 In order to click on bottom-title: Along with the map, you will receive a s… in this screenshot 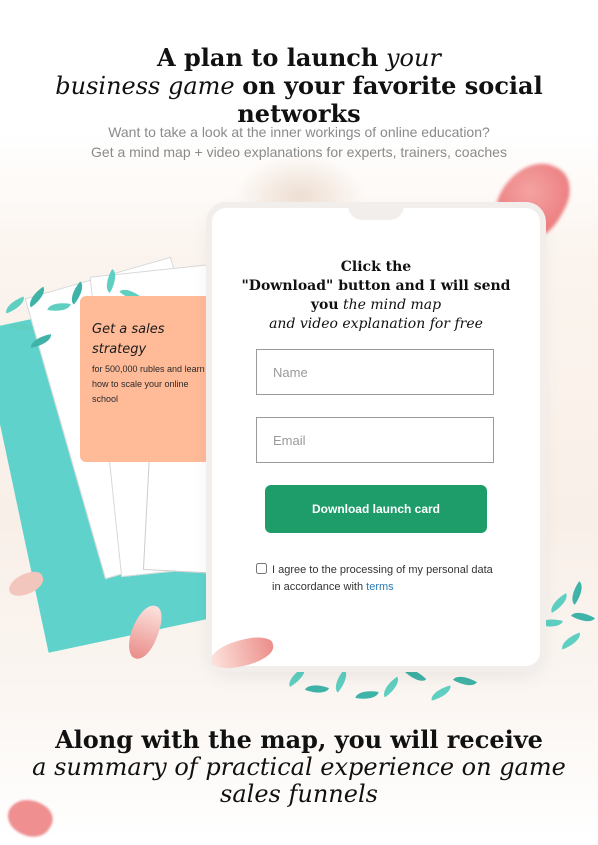, I will do `click(299, 767)`.